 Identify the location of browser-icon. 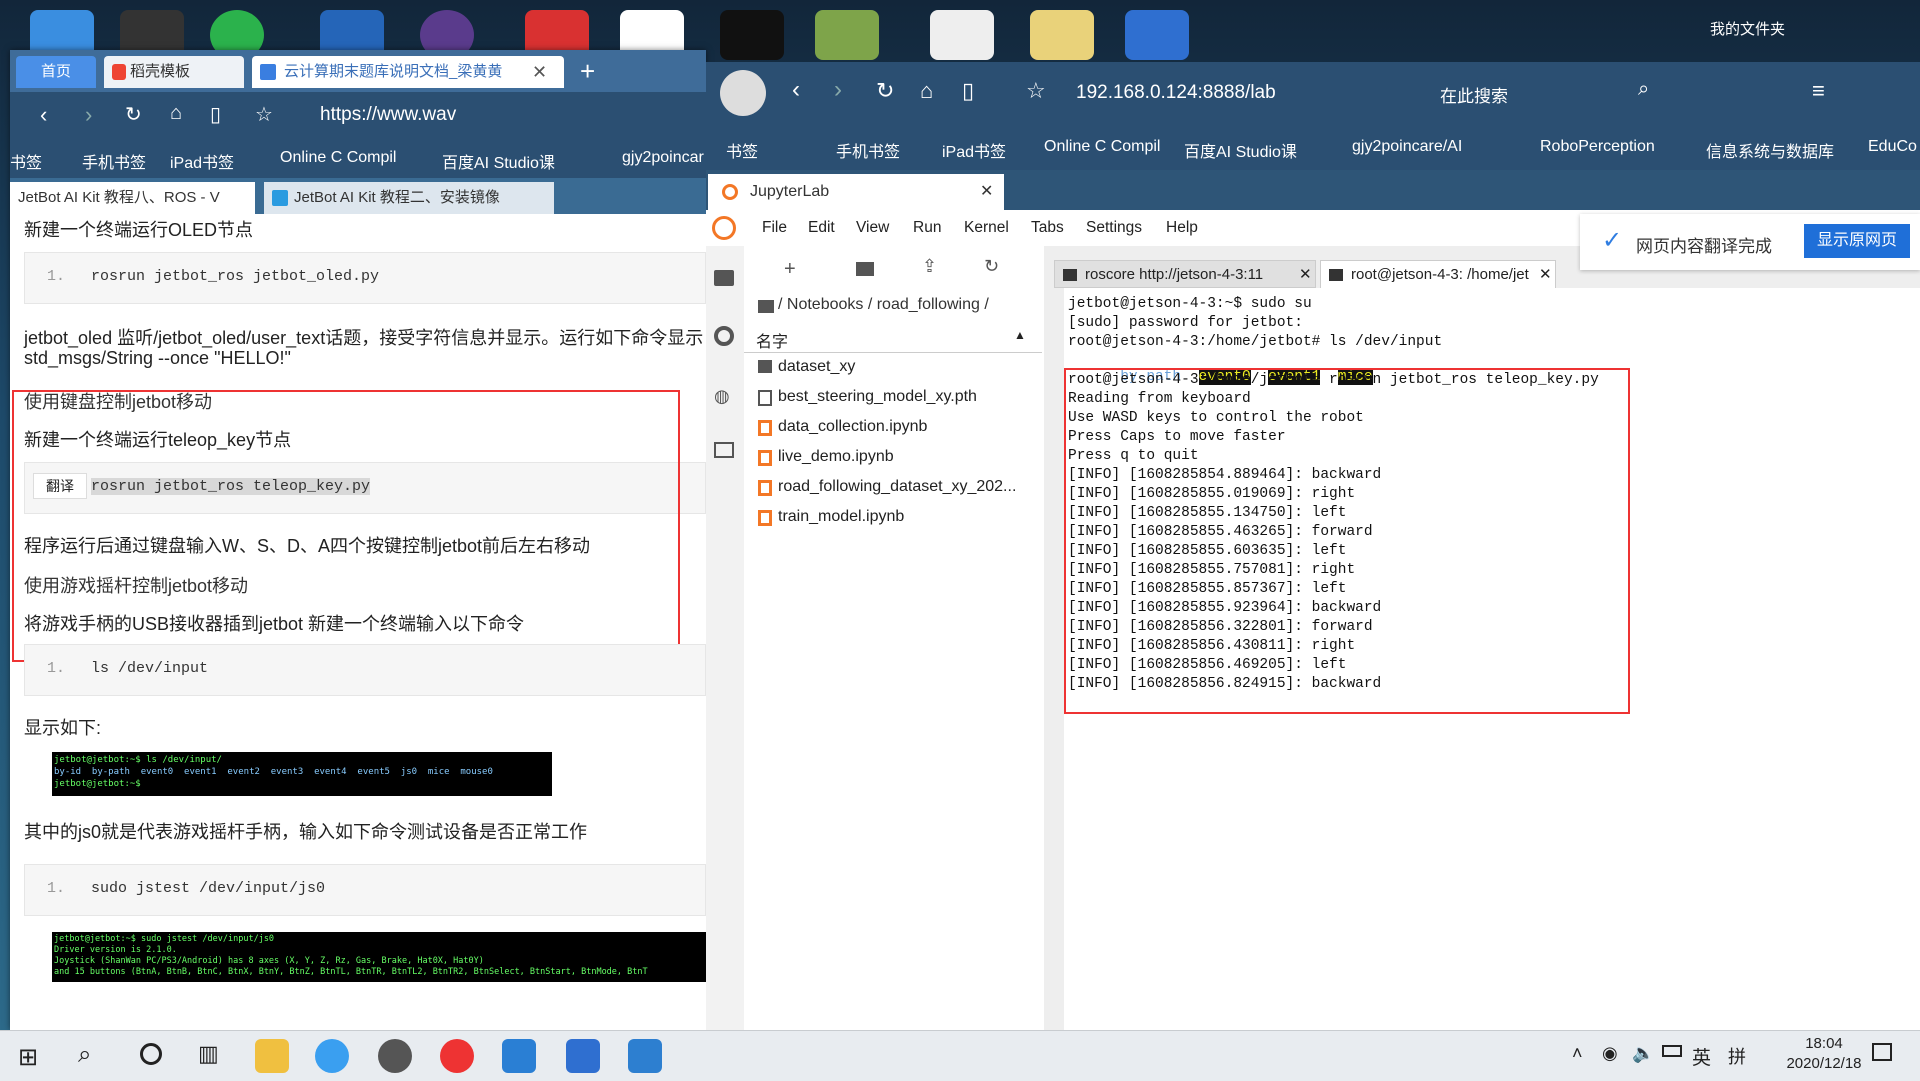
(332, 1056).